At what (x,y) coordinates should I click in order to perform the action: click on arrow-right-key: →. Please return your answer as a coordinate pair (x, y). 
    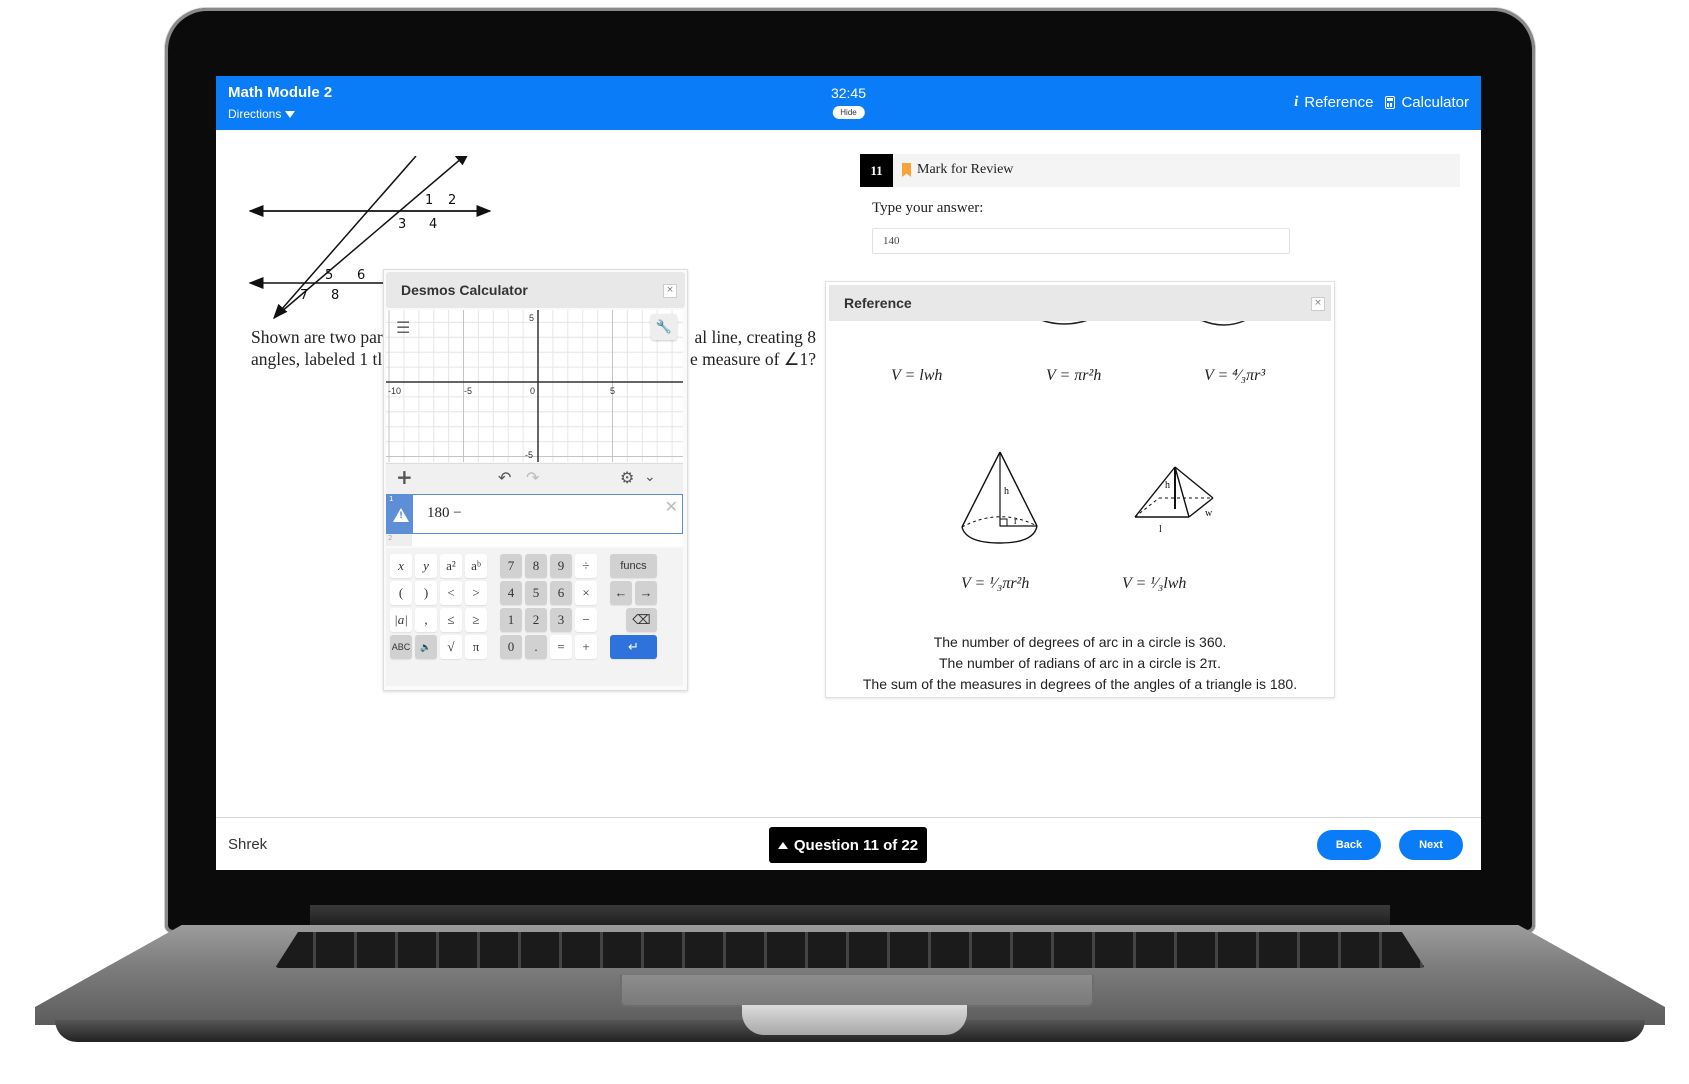
    Looking at the image, I should click on (646, 593).